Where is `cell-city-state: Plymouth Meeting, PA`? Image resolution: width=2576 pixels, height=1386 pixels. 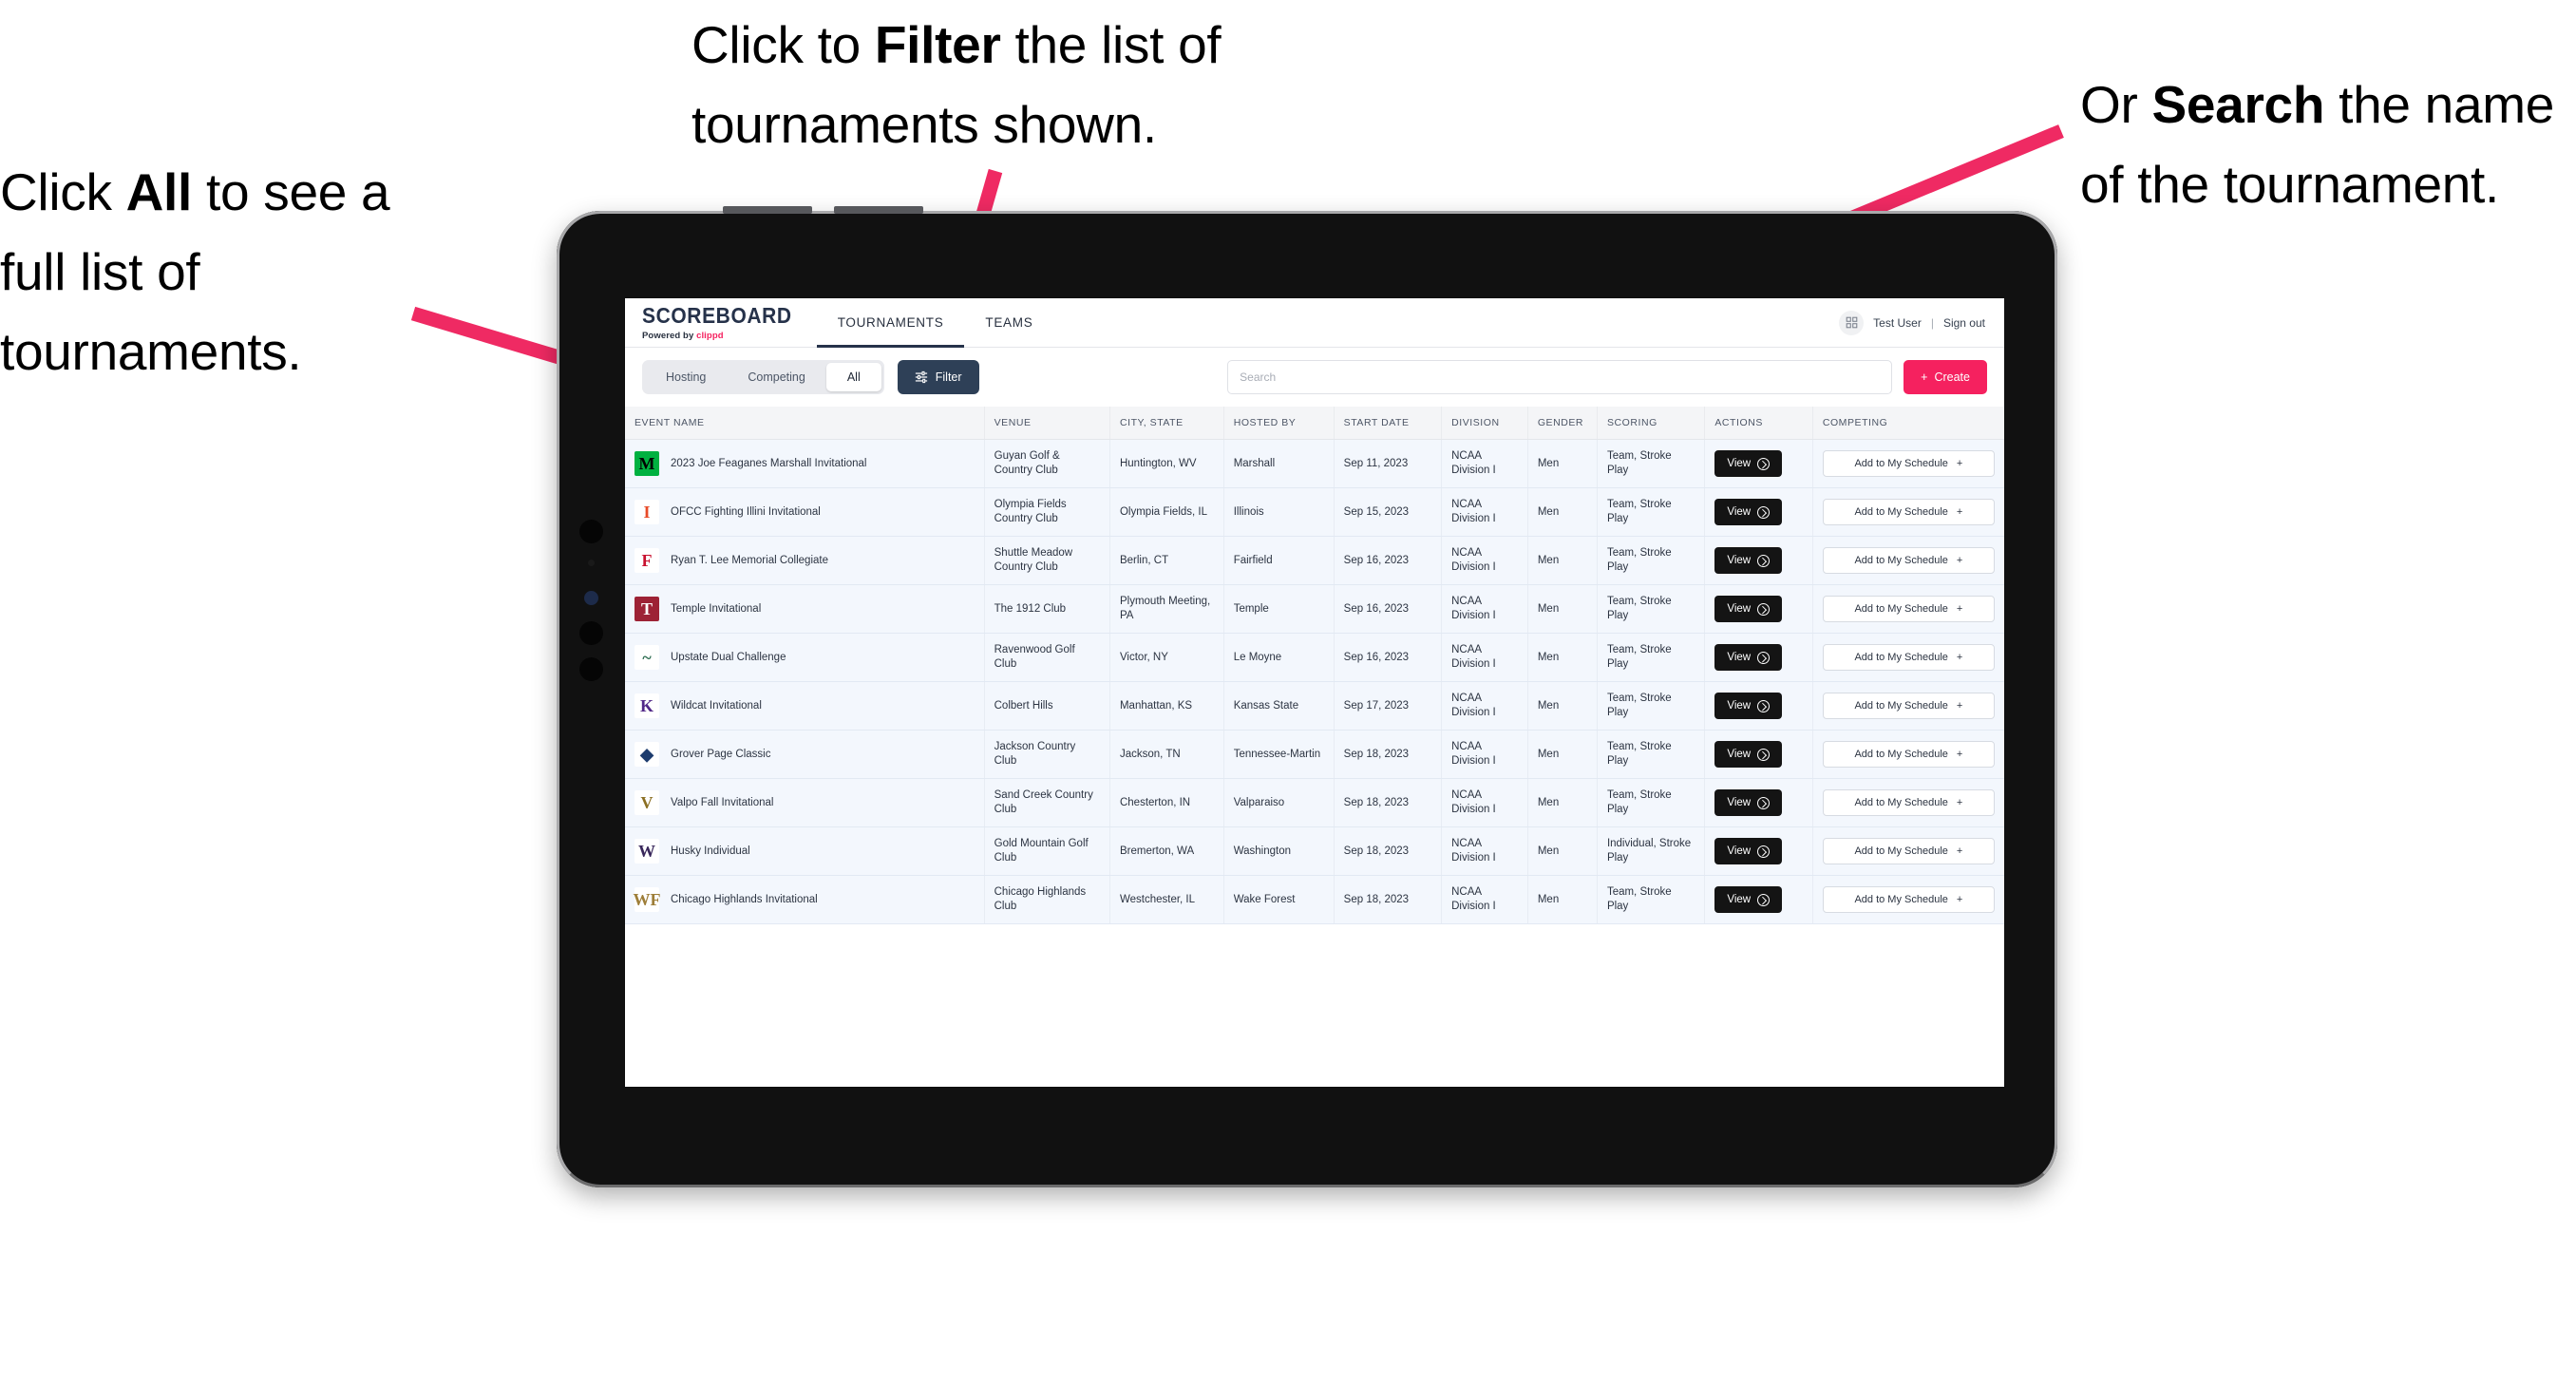 cell-city-state: Plymouth Meeting, PA is located at coordinates (1166, 609).